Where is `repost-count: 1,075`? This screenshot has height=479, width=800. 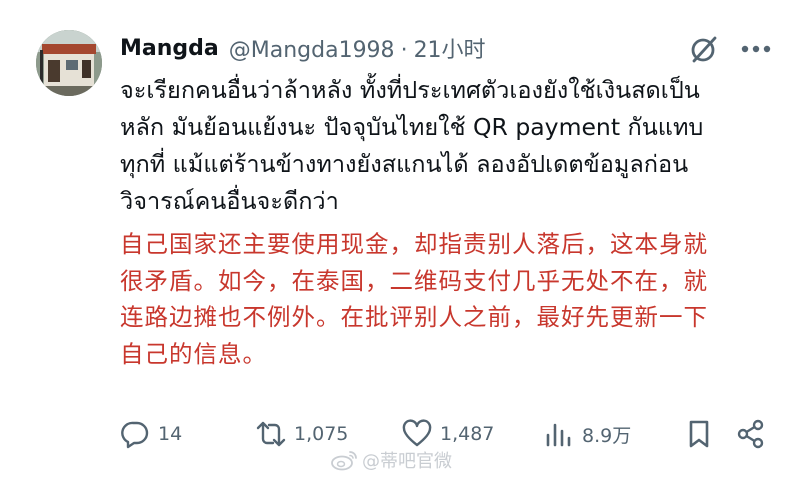 repost-count: 1,075 is located at coordinates (321, 434).